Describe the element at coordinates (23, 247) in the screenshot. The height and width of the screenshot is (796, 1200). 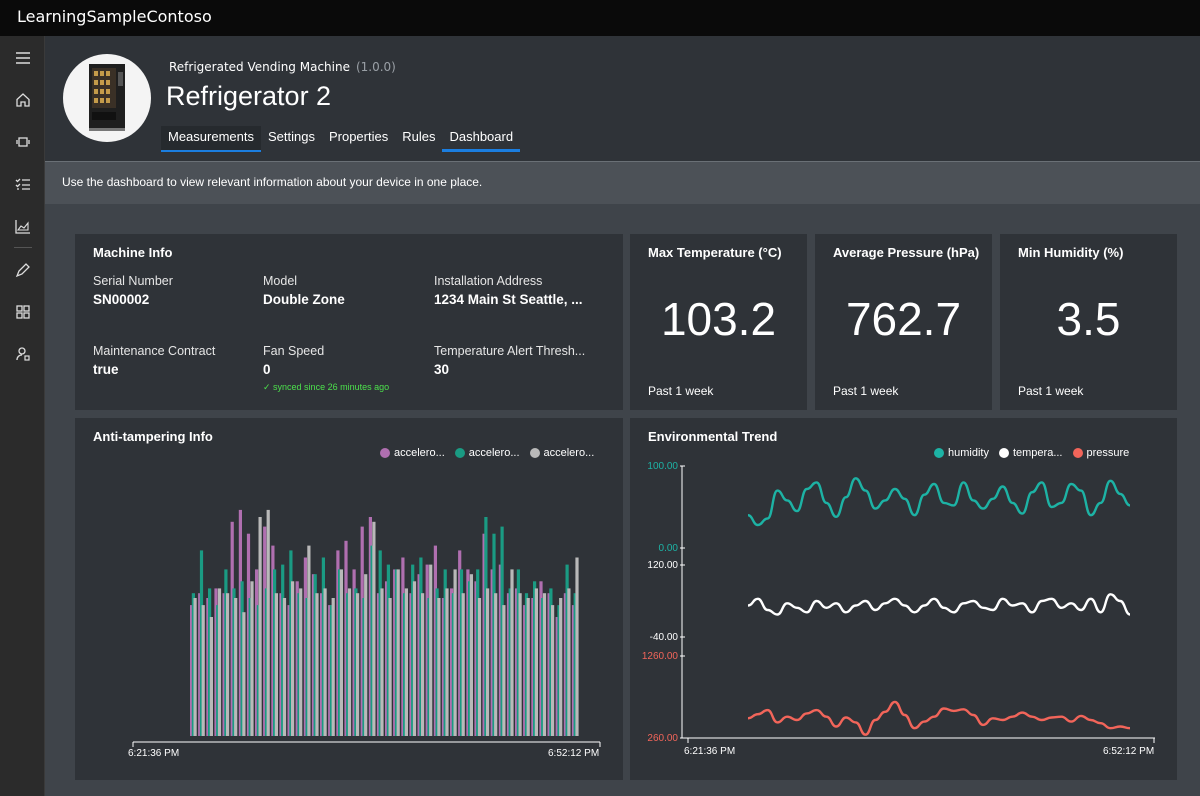
I see `sidebar-divider` at that location.